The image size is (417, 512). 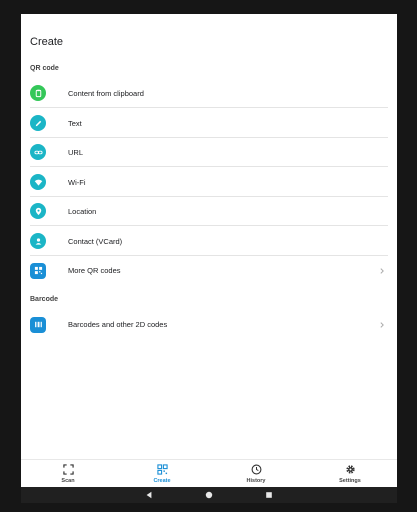 What do you see at coordinates (269, 495) in the screenshot?
I see `recents-icon` at bounding box center [269, 495].